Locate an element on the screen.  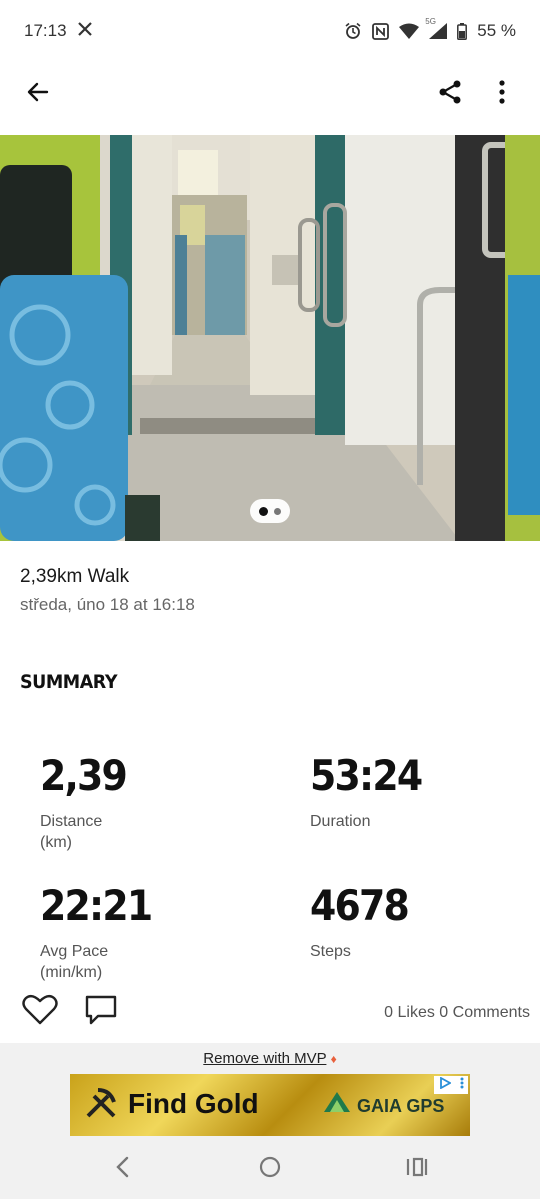
share-button is located at coordinates (450, 94).